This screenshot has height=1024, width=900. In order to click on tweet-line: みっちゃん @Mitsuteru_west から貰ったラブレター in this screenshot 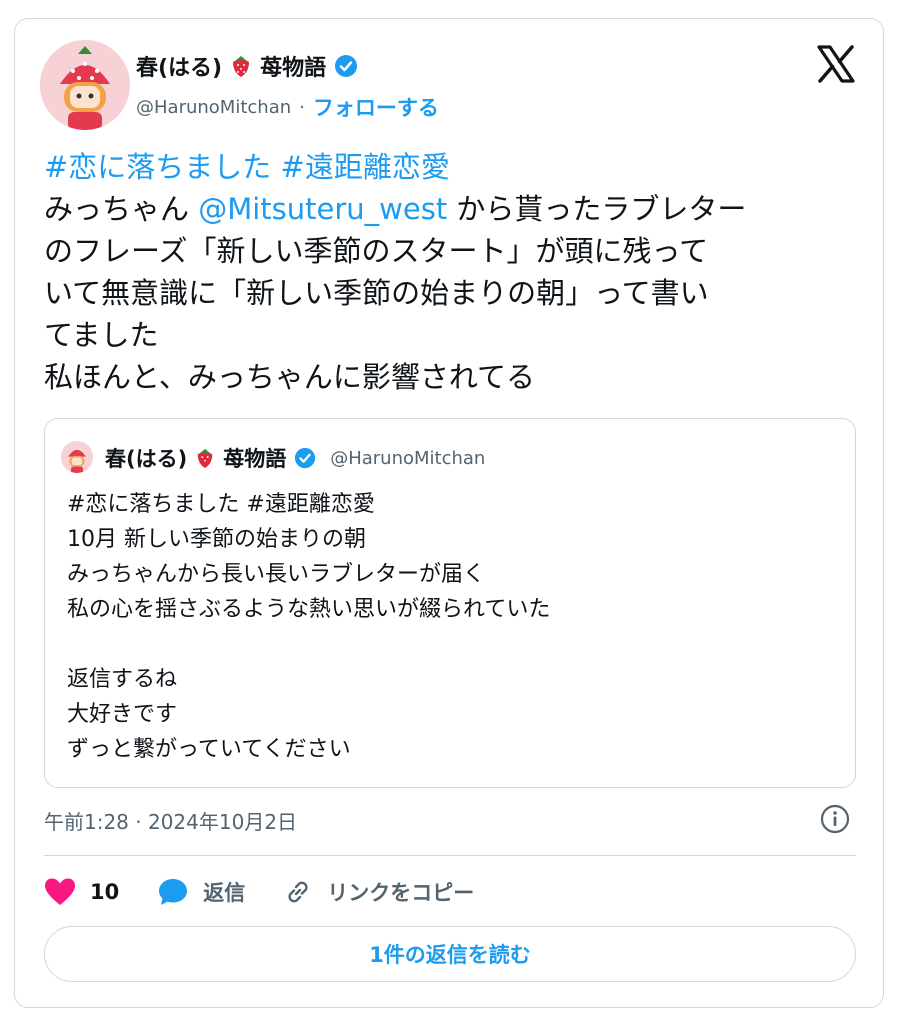, I will do `click(454, 209)`.